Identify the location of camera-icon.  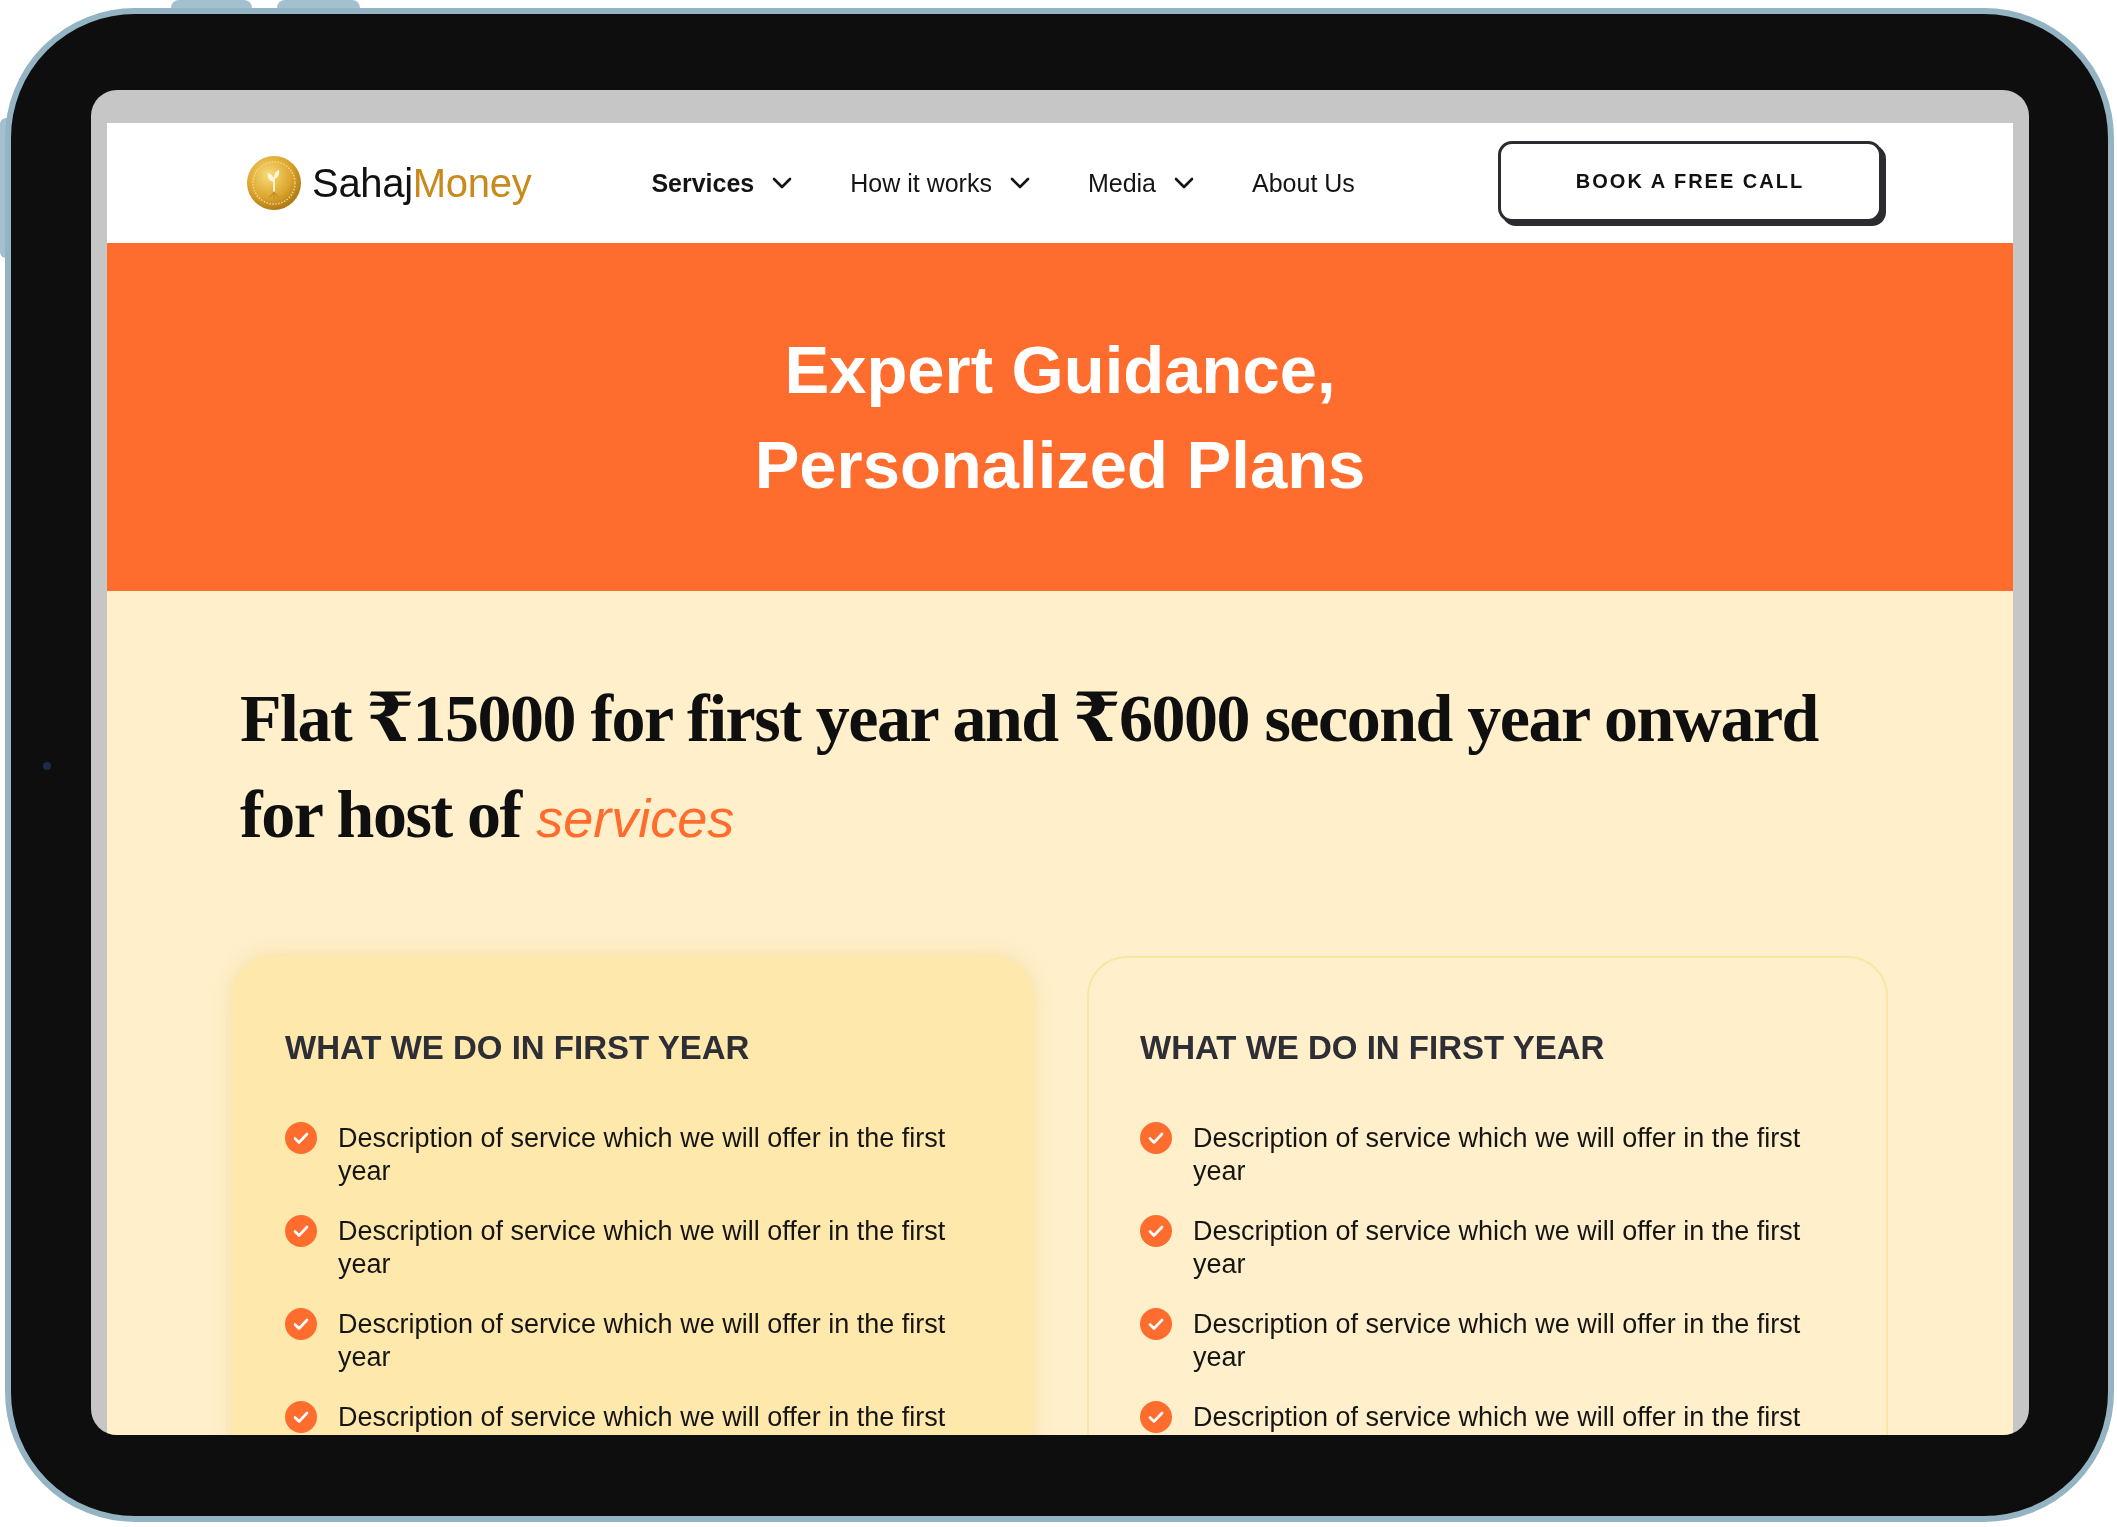
(47, 766).